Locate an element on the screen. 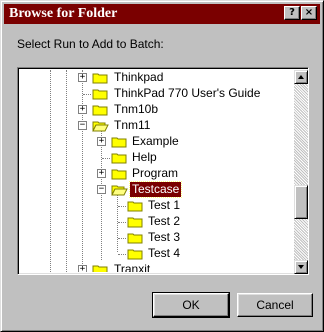 The height and width of the screenshot is (332, 324). window-title: Browse for Folder is located at coordinates (63, 13).